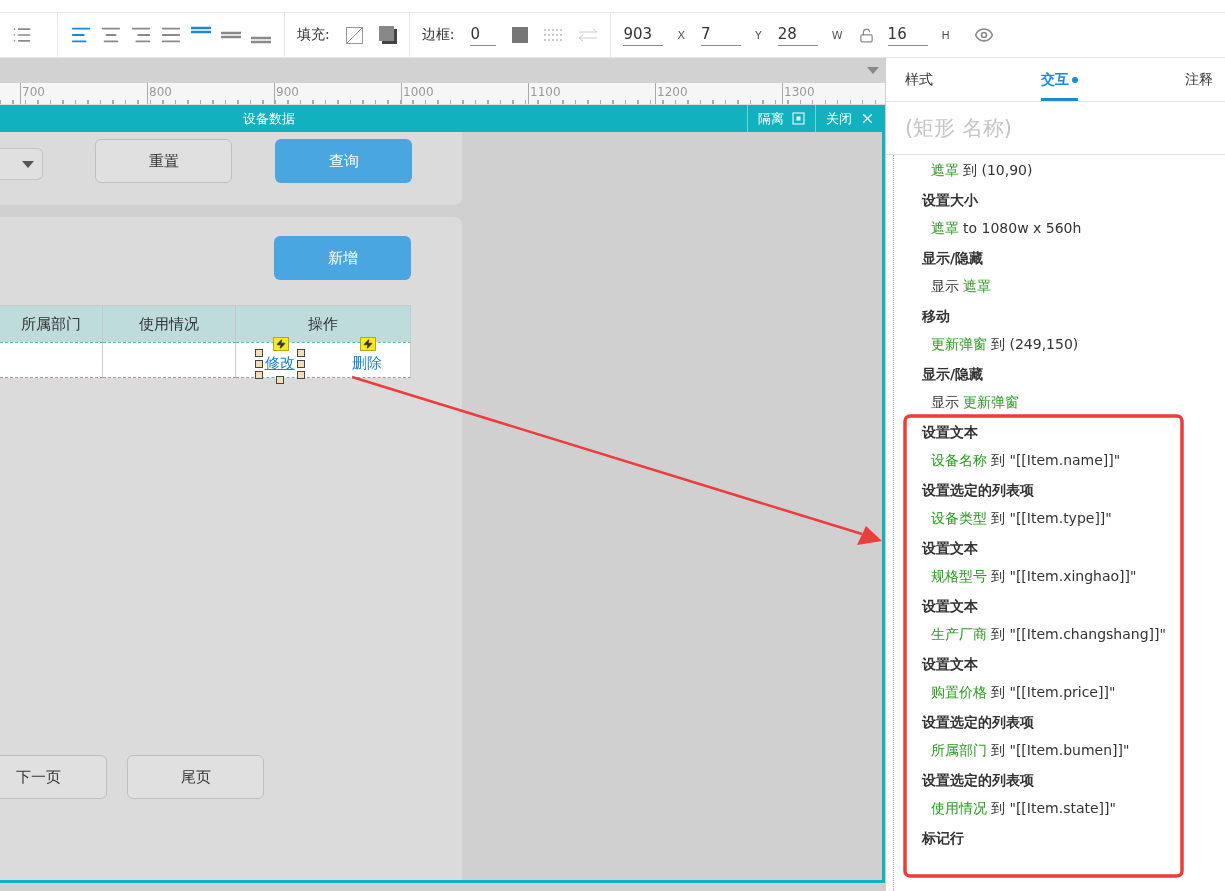 The height and width of the screenshot is (891, 1225). Describe the element at coordinates (935, 316) in the screenshot. I see `action-heading: 移动` at that location.